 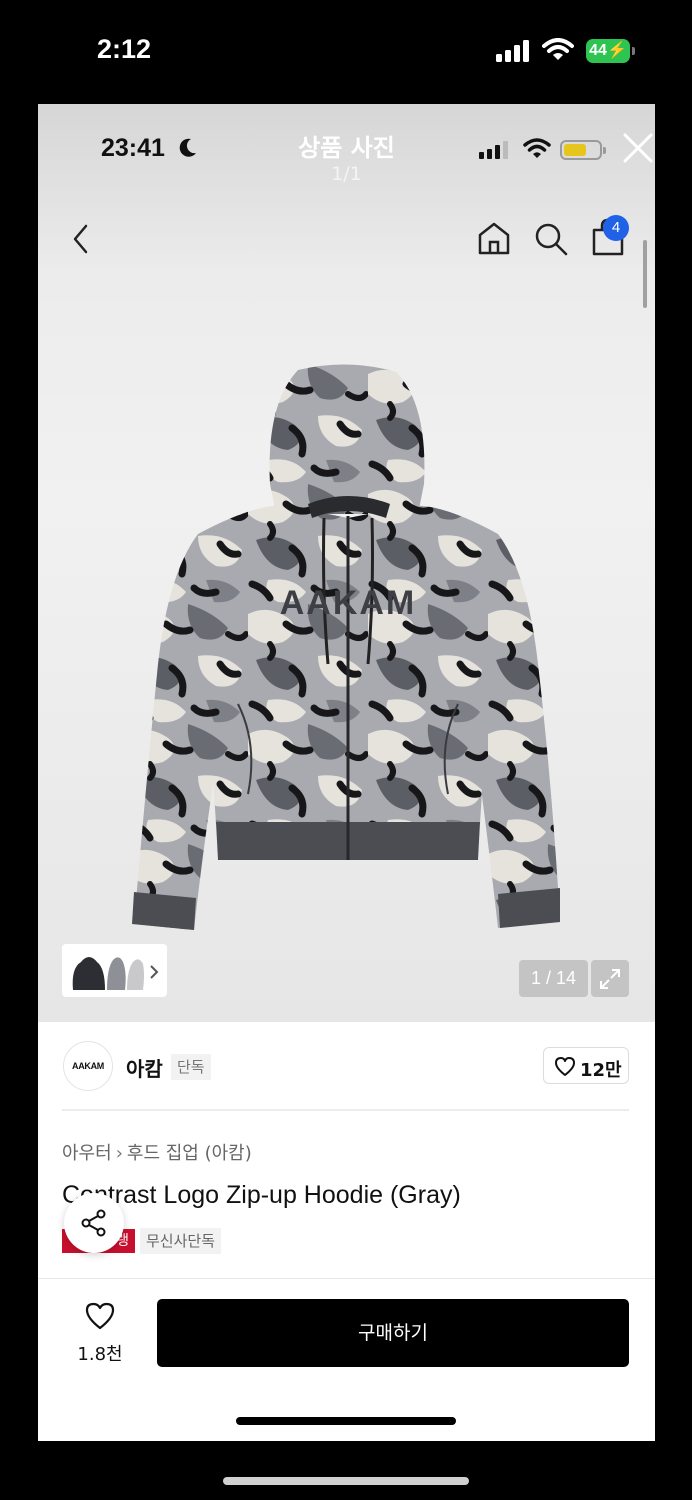 What do you see at coordinates (144, 1067) in the screenshot?
I see `brand-name: 아캄` at bounding box center [144, 1067].